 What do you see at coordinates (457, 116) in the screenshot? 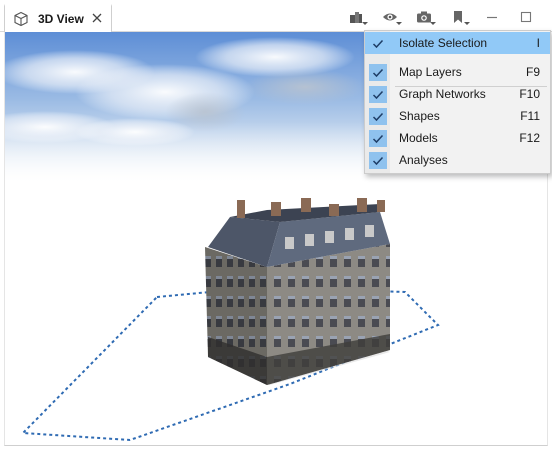
I see `menu-item-shapes: Shapes F11` at bounding box center [457, 116].